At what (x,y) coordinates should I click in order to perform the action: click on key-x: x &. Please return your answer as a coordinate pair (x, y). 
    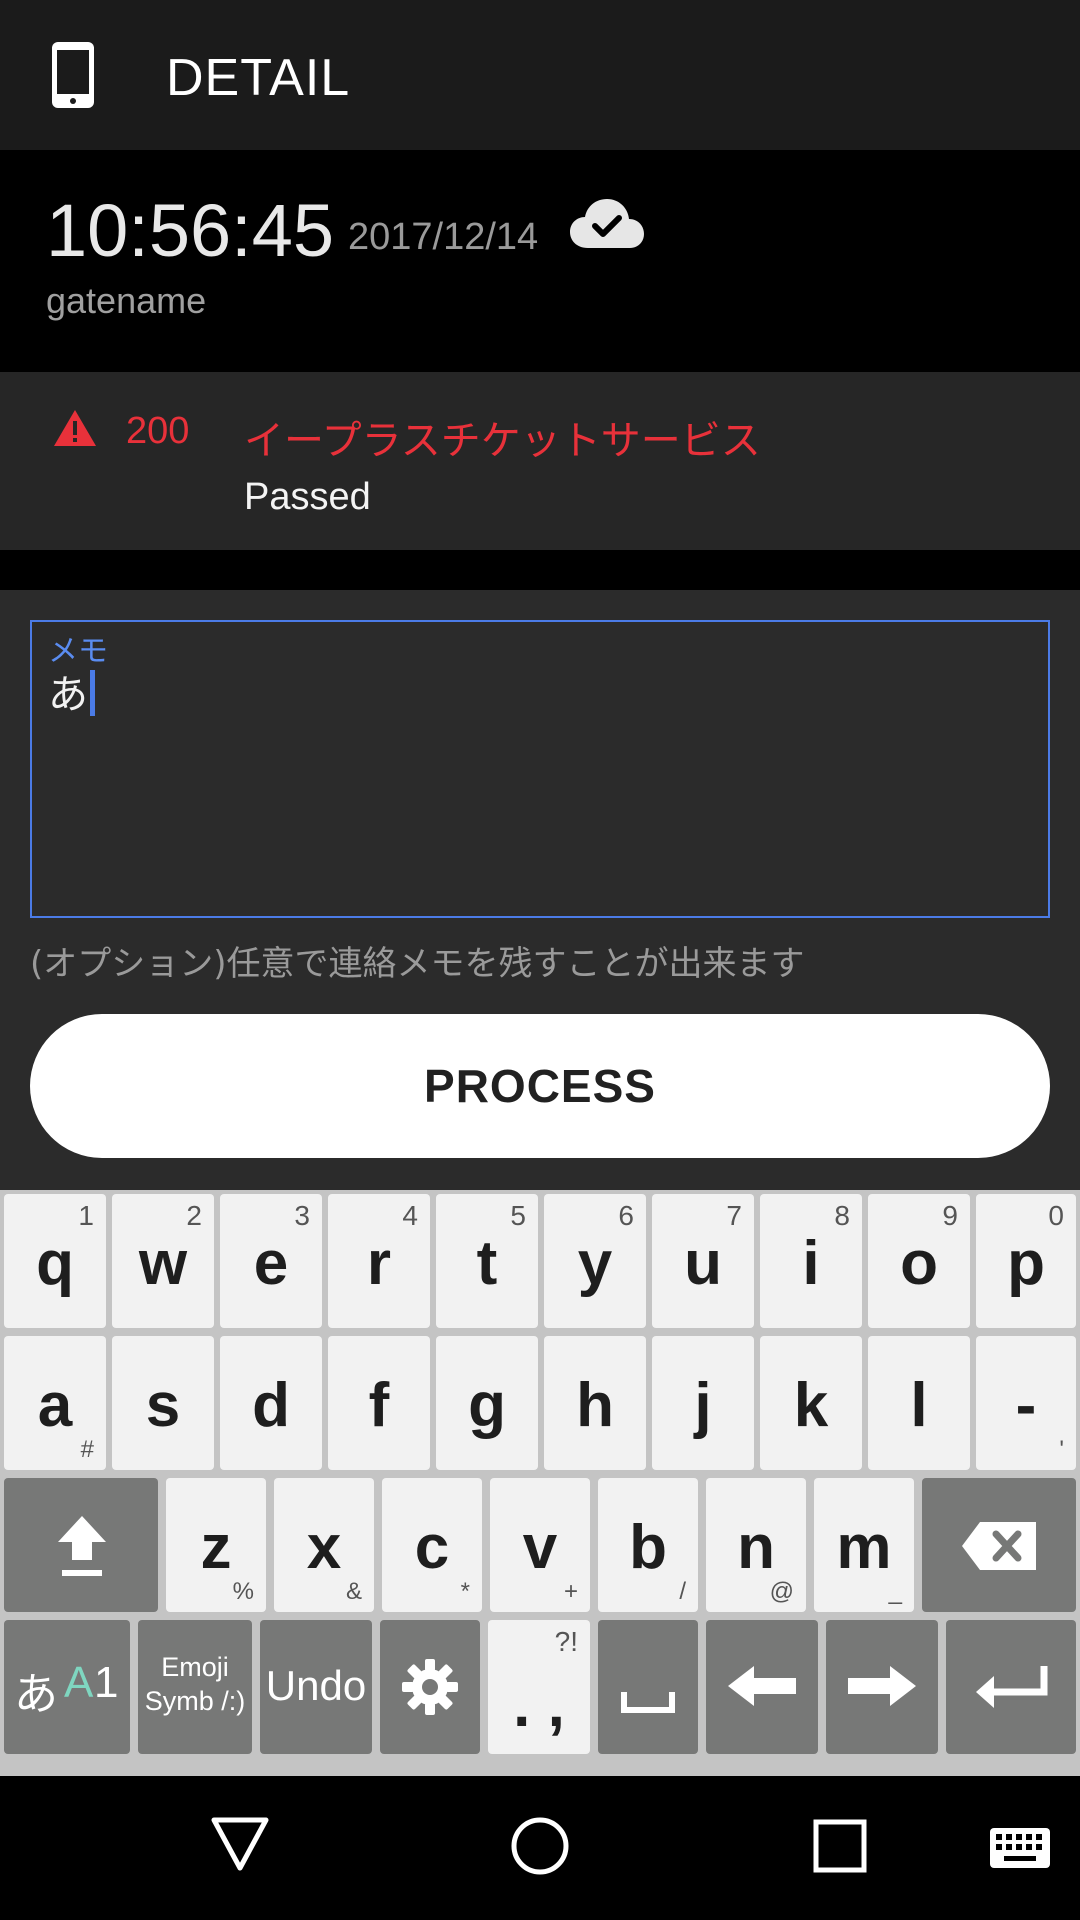
    Looking at the image, I should click on (324, 1545).